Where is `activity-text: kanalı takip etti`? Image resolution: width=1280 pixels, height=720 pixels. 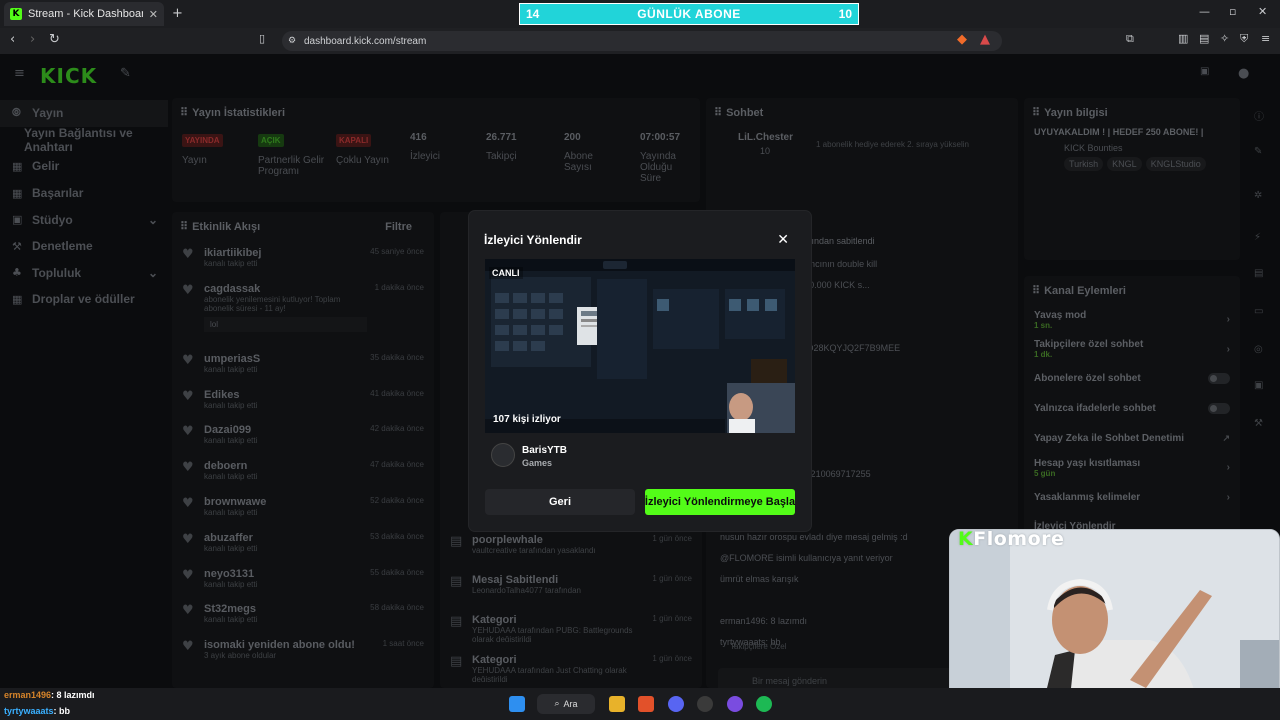 activity-text: kanalı takip etti is located at coordinates (231, 584).